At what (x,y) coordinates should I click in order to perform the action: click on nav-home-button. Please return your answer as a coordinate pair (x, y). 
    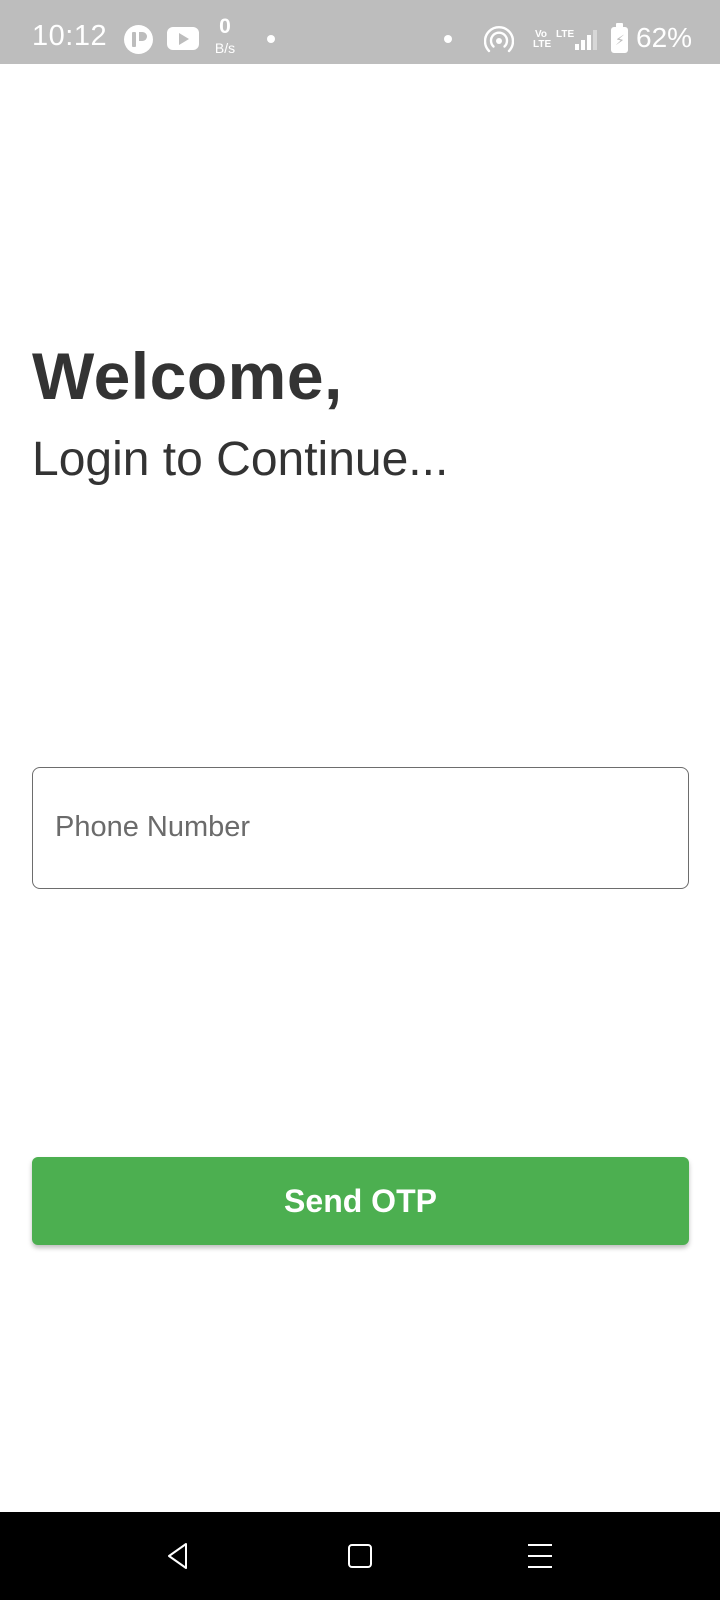
    Looking at the image, I should click on (360, 1556).